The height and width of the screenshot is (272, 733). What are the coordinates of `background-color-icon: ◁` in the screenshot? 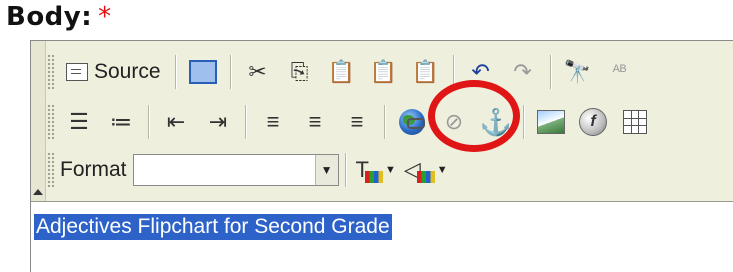 It's located at (419, 170).